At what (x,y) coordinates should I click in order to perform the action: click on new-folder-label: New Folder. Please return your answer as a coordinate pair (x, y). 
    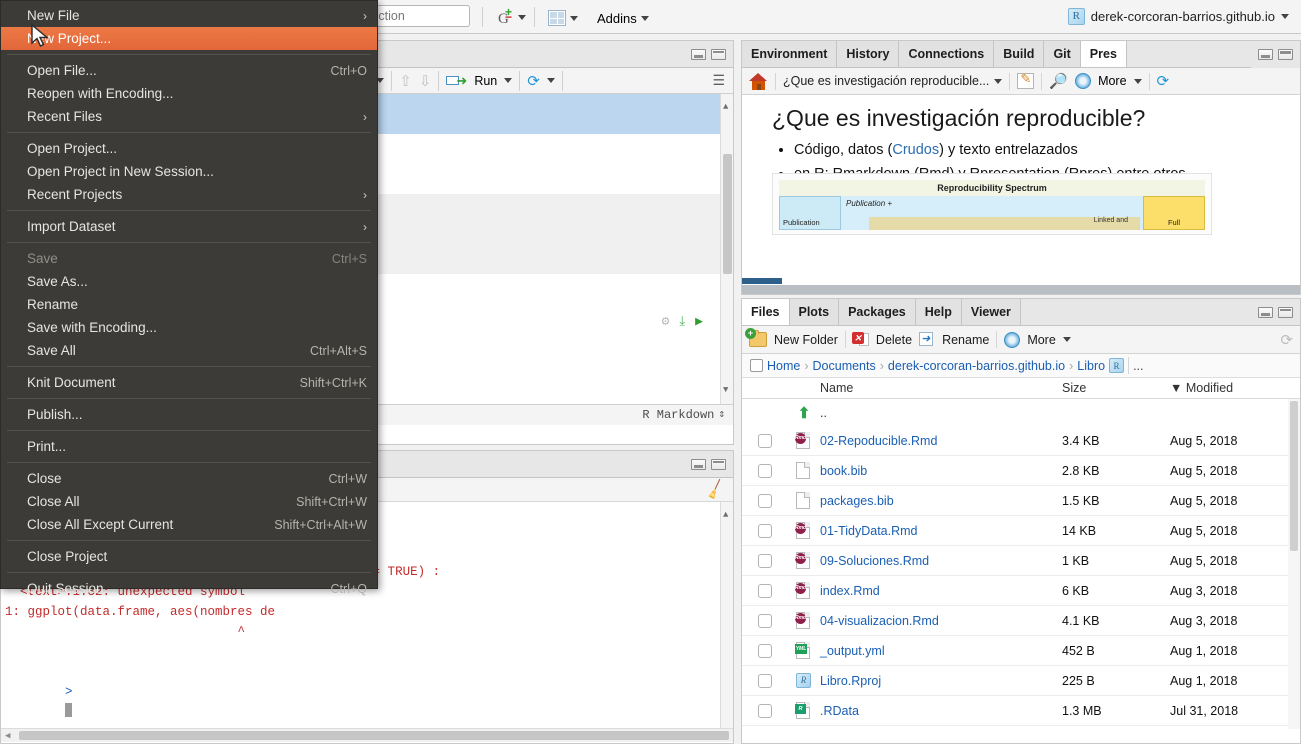
    Looking at the image, I should click on (806, 340).